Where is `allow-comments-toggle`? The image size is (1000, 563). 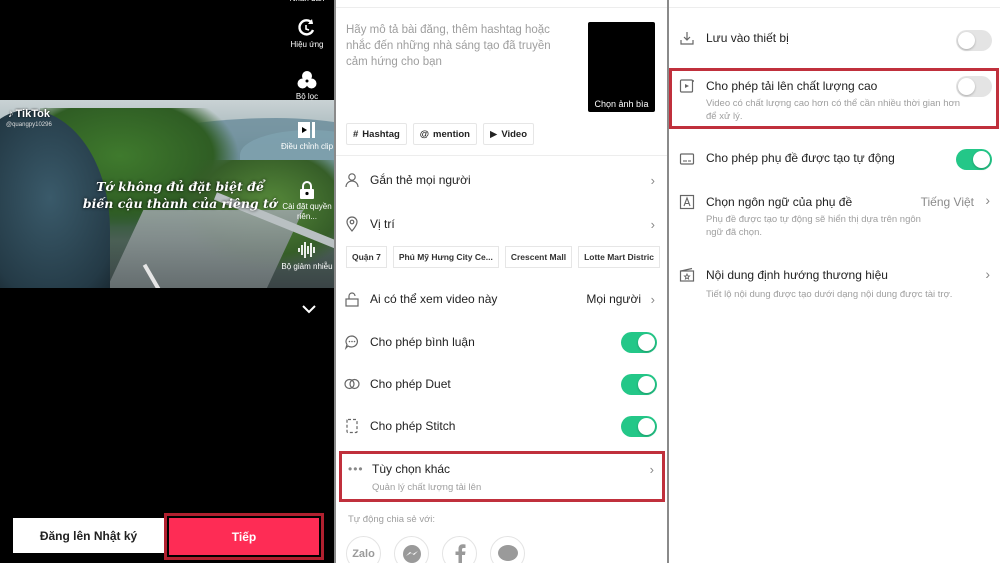 allow-comments-toggle is located at coordinates (639, 342).